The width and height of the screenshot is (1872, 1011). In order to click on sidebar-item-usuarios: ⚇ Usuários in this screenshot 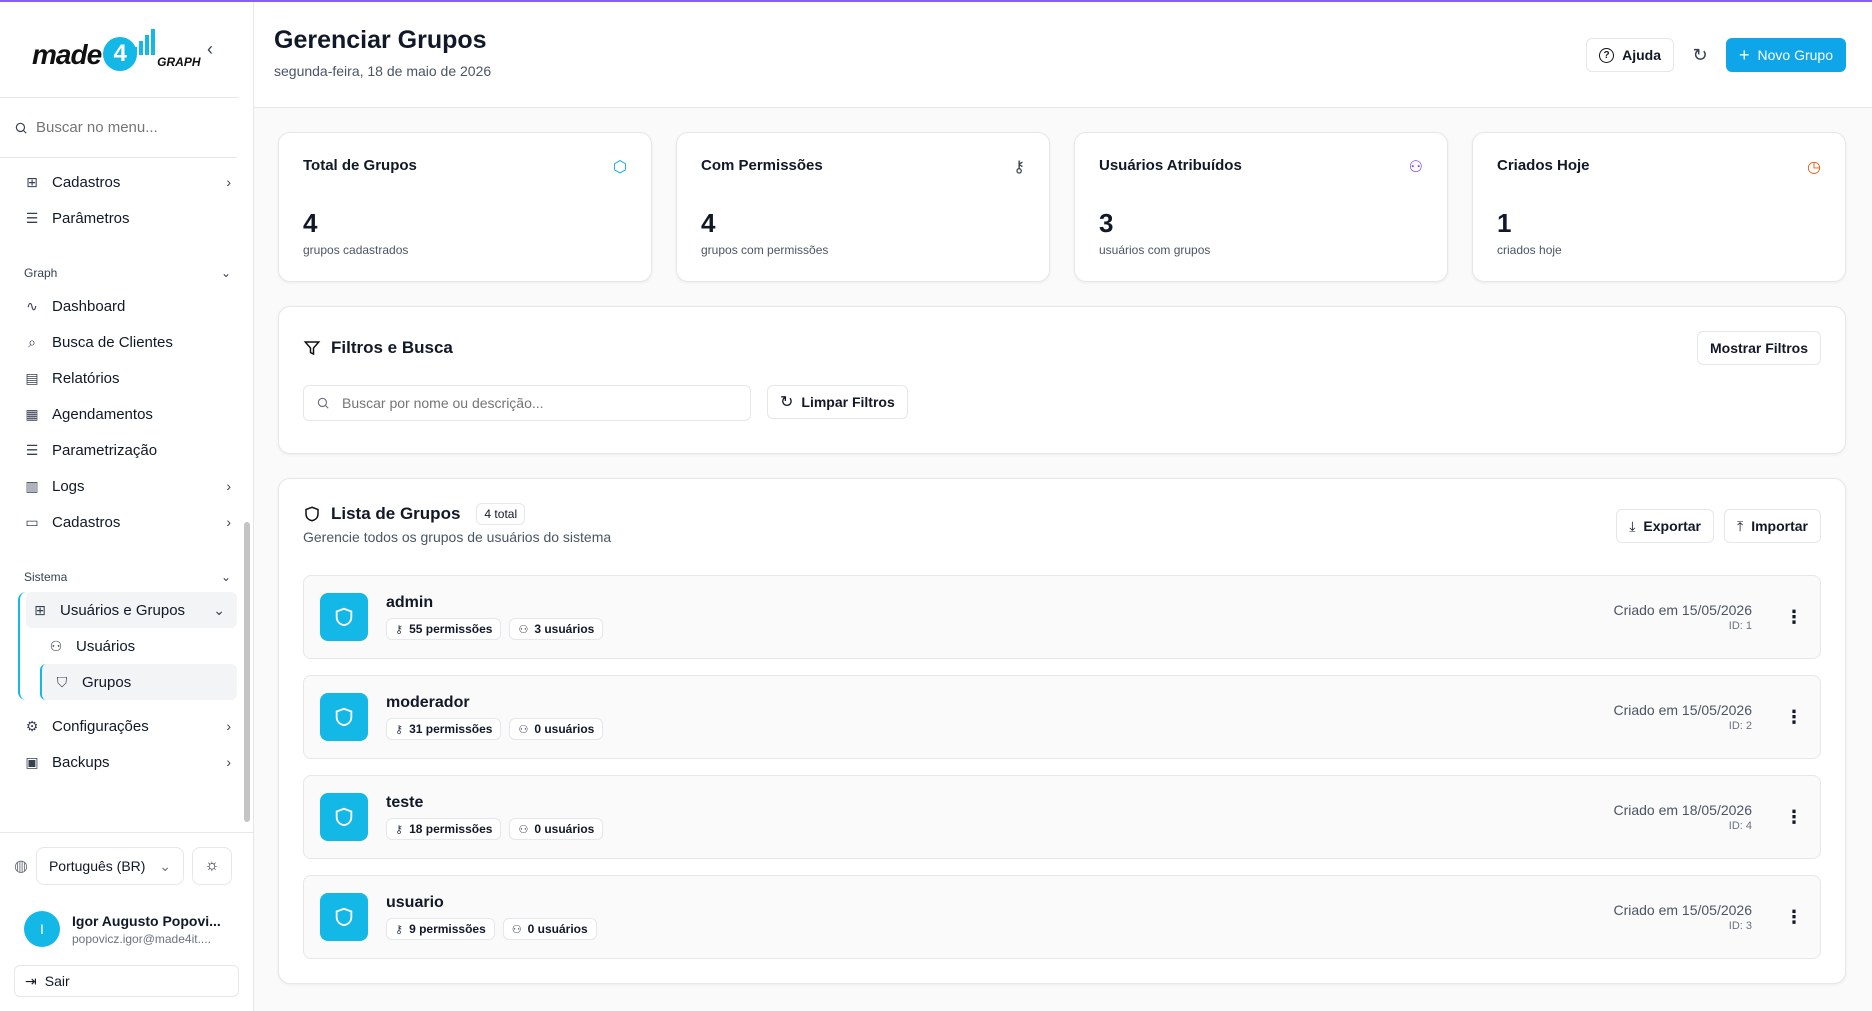, I will do `click(134, 646)`.